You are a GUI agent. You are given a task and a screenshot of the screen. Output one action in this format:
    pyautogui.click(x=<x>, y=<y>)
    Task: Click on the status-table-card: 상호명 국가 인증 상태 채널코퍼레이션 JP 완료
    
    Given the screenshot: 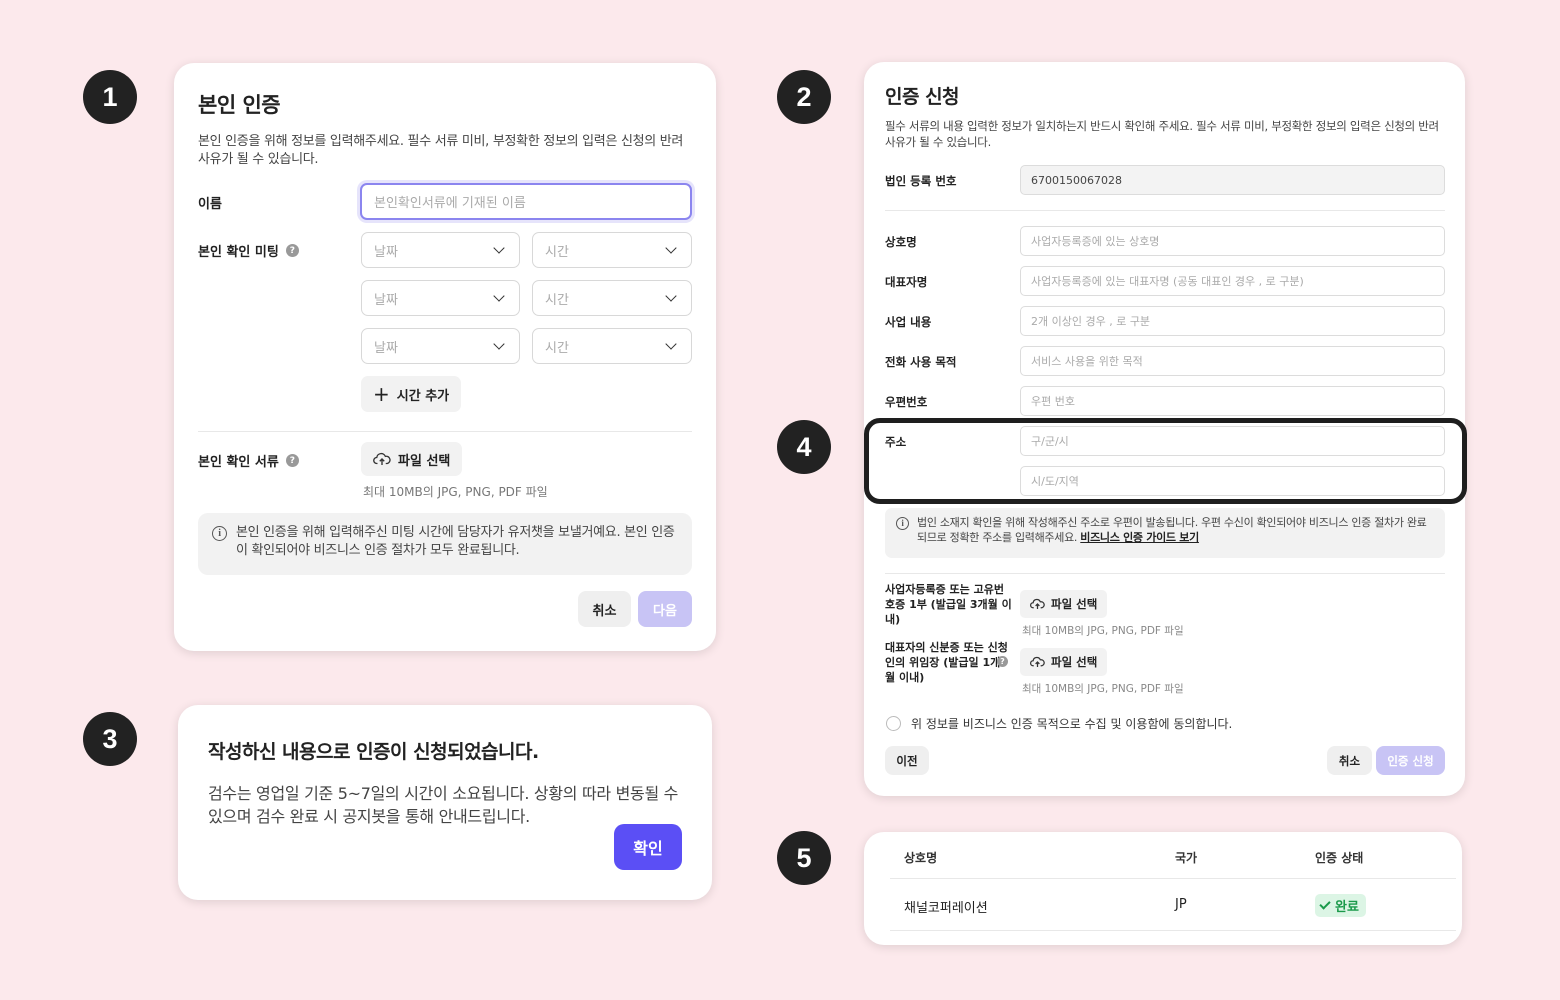 What is the action you would take?
    pyautogui.click(x=1163, y=888)
    